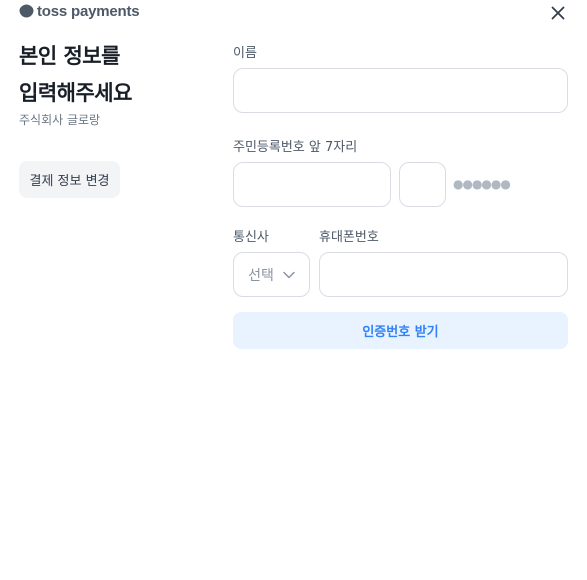 This screenshot has height=580, width=587. What do you see at coordinates (400, 90) in the screenshot?
I see `name-input` at bounding box center [400, 90].